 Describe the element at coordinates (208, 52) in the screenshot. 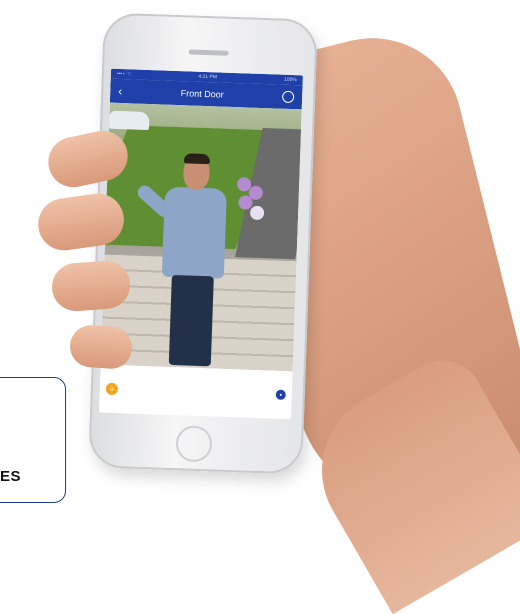

I see `phone-speaker` at that location.